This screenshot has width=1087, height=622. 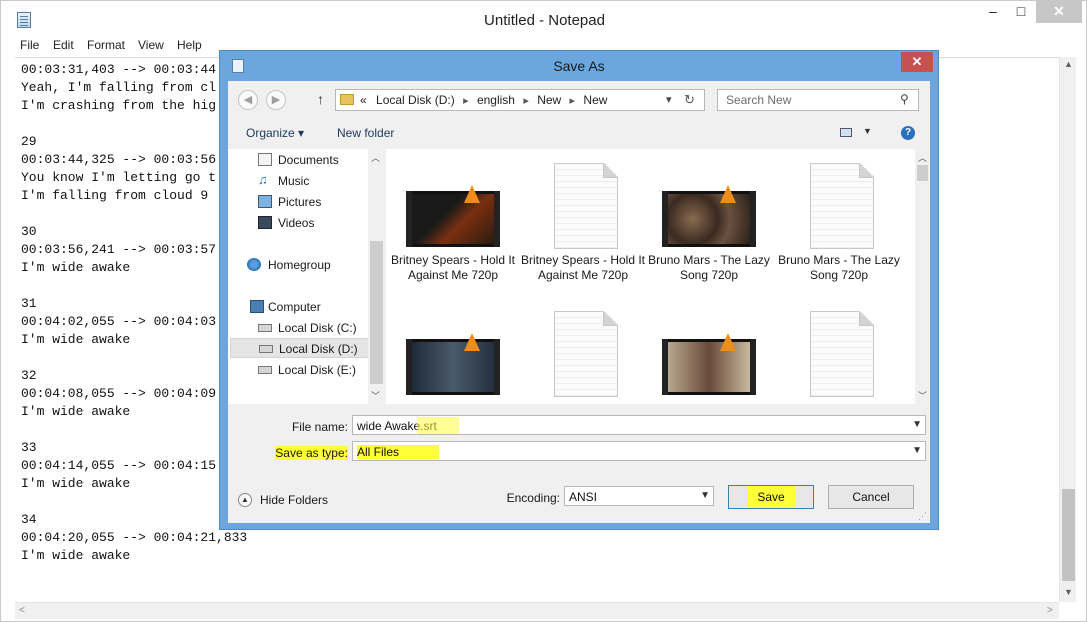 I want to click on editor-line: 33, so click(x=29, y=447).